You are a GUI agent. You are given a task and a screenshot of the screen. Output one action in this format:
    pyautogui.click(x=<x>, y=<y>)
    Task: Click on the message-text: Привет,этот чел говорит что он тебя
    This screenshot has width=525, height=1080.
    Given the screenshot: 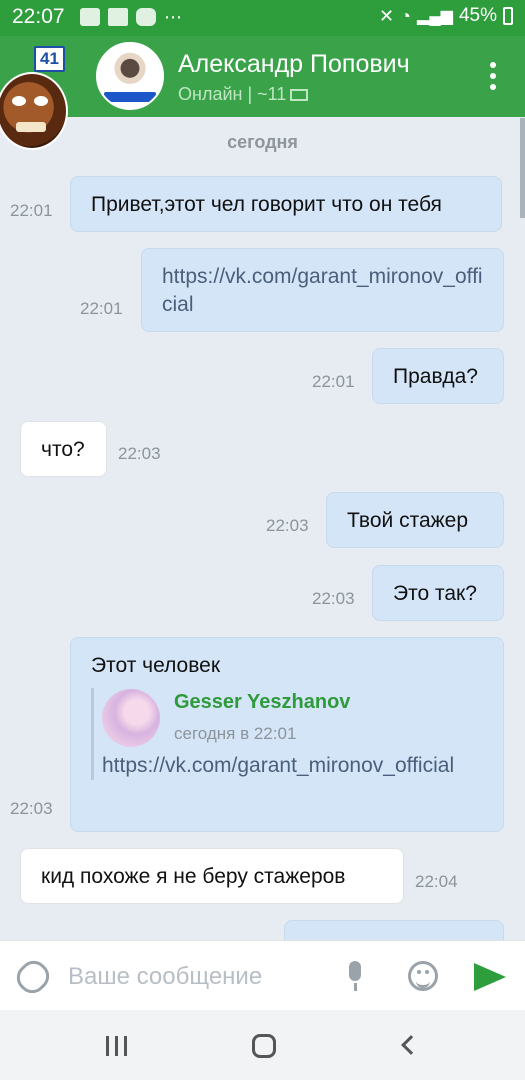 What is the action you would take?
    pyautogui.click(x=266, y=204)
    